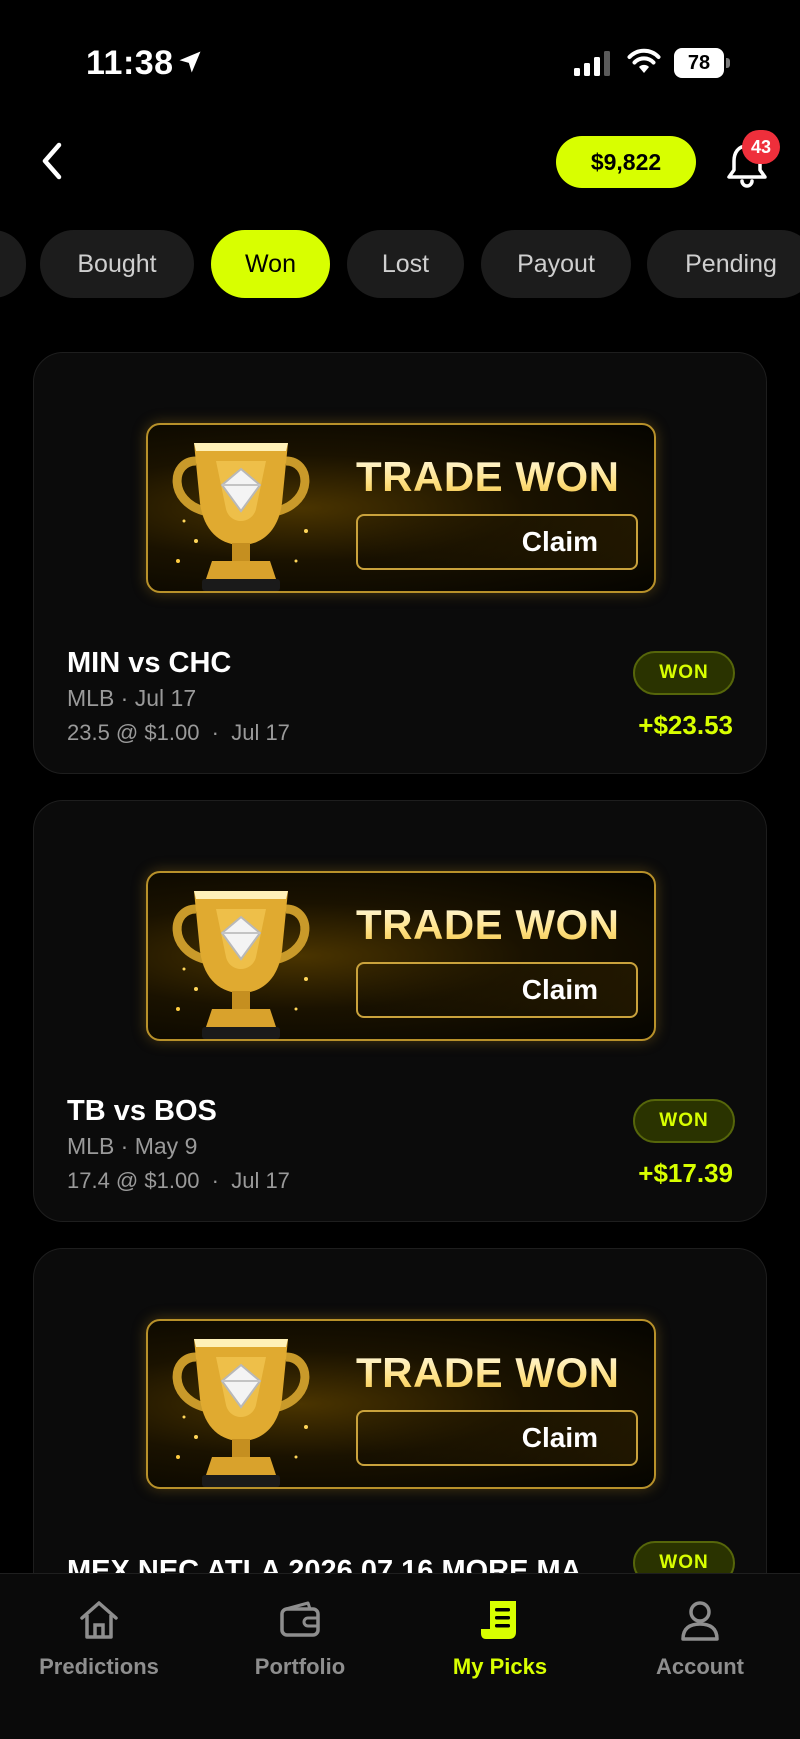  What do you see at coordinates (190, 62) in the screenshot?
I see `location-arrow-icon` at bounding box center [190, 62].